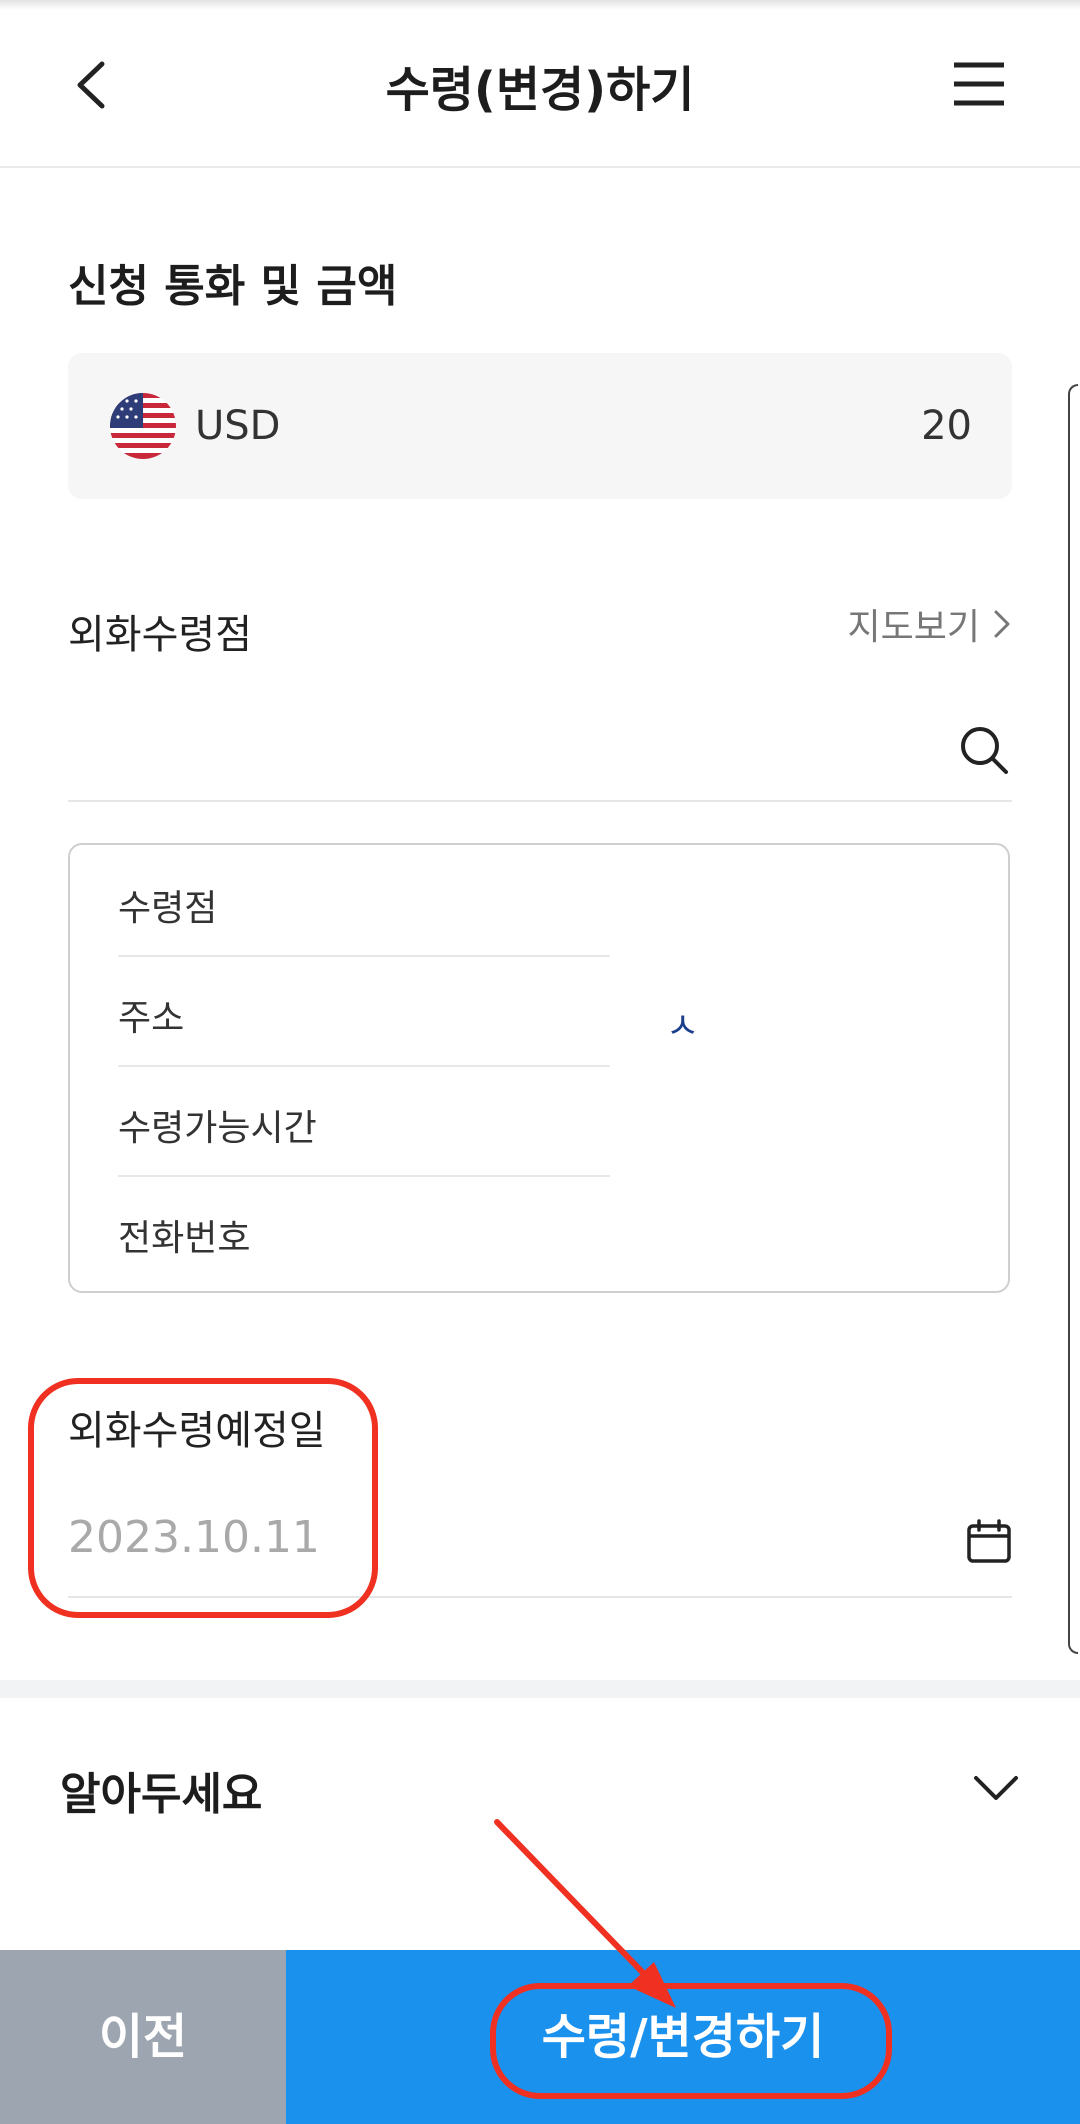 This screenshot has width=1080, height=2124. Describe the element at coordinates (161, 1794) in the screenshot. I see `notice-title: 알아두세요` at that location.